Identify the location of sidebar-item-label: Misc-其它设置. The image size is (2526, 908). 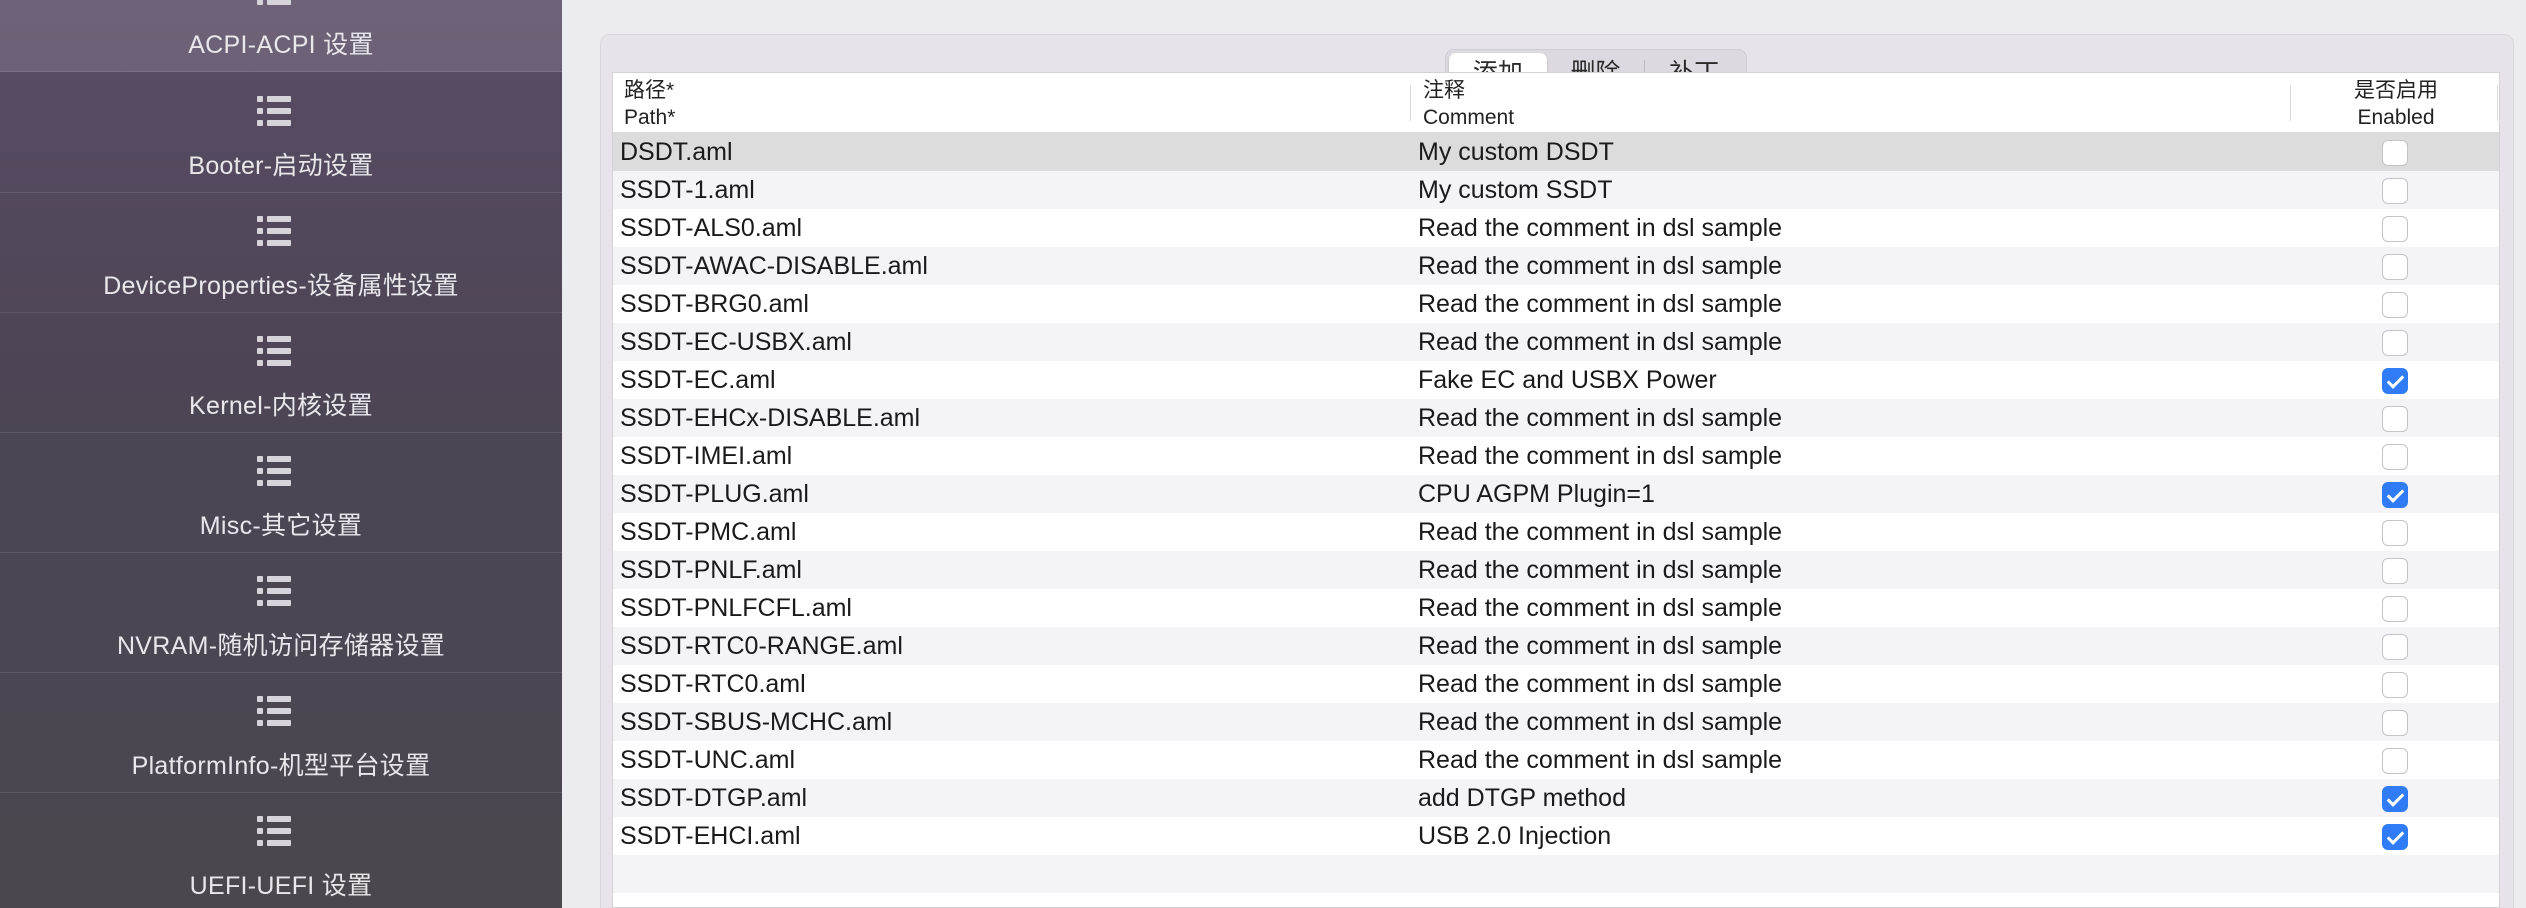
(281, 526).